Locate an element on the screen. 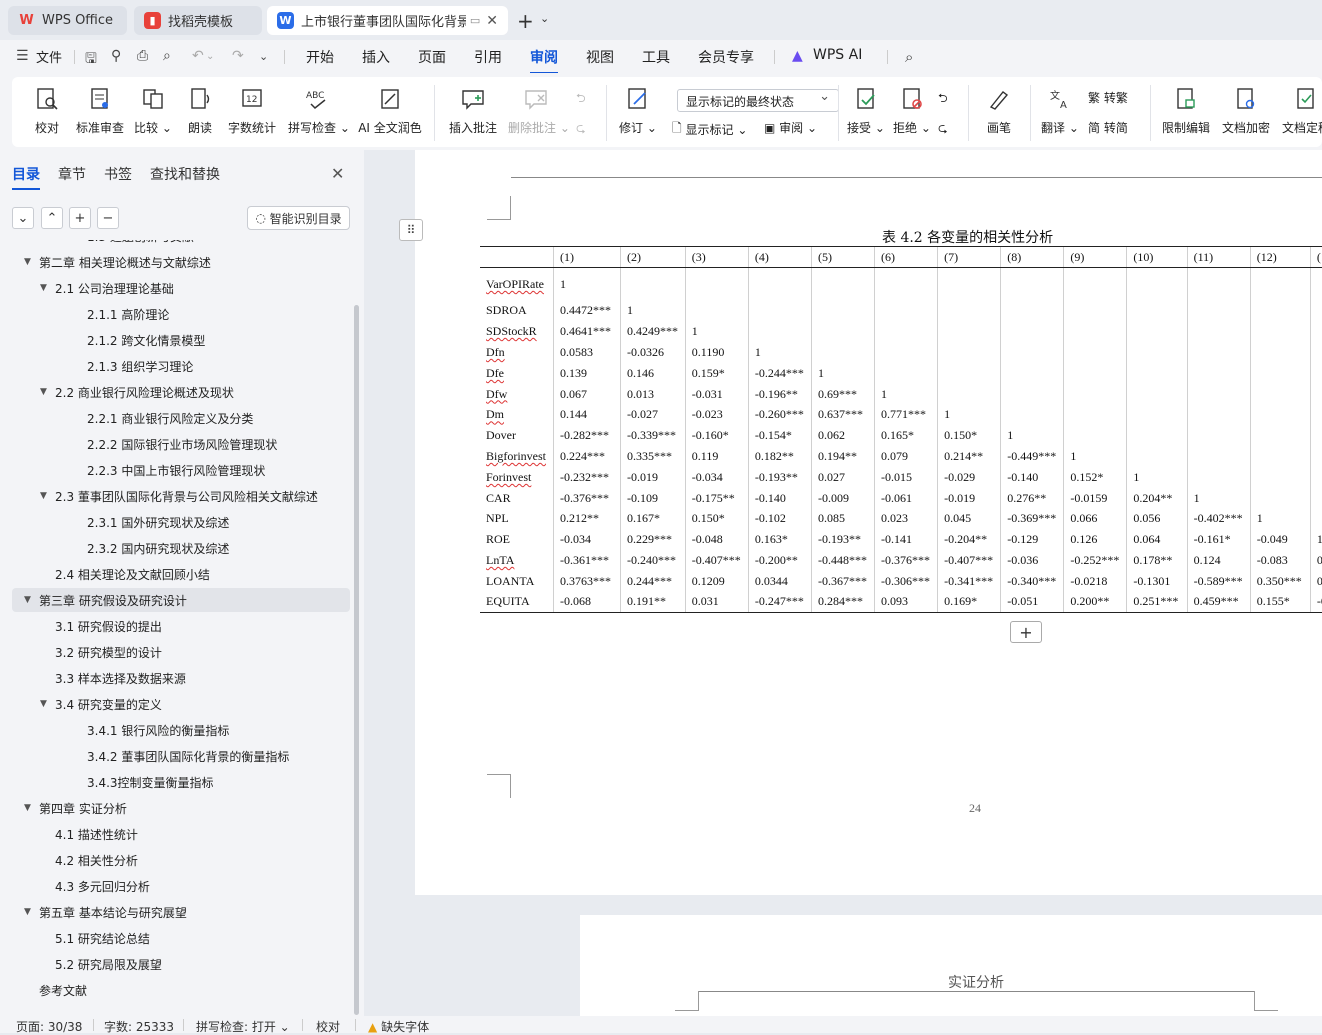  table-cell: 0.146 is located at coordinates (652, 373).